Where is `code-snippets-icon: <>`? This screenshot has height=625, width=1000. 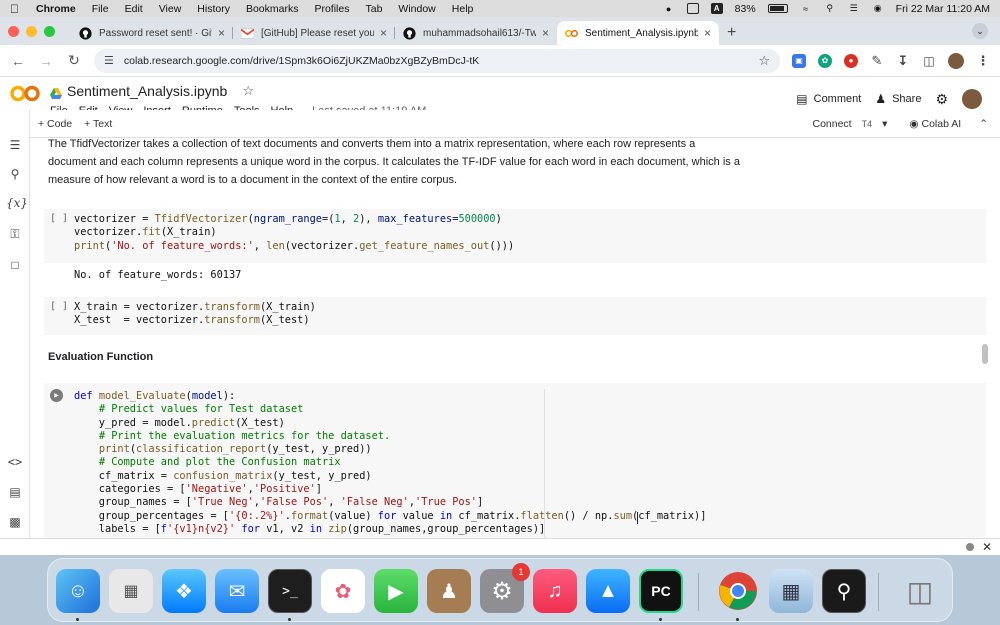
code-snippets-icon: <> is located at coordinates (15, 462).